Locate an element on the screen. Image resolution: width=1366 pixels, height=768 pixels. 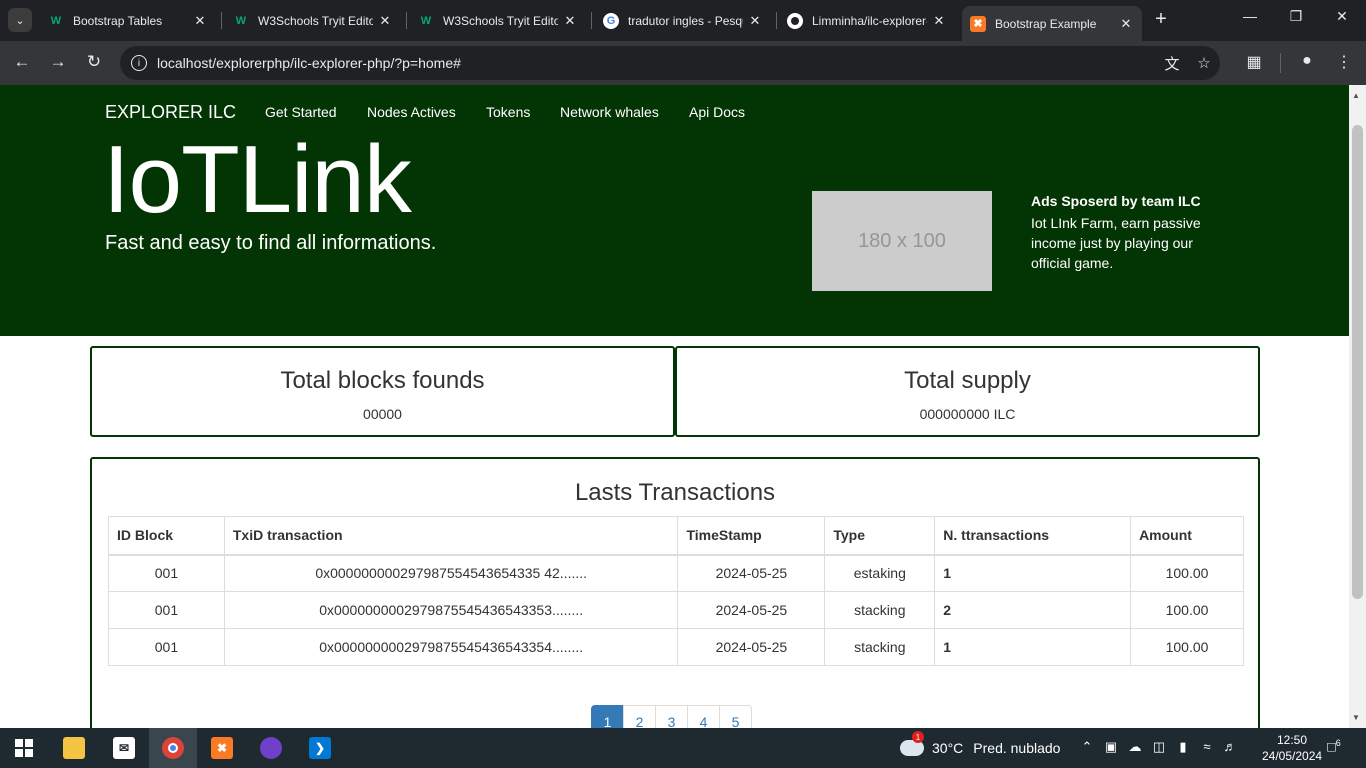
folder-icon is located at coordinates (74, 748).